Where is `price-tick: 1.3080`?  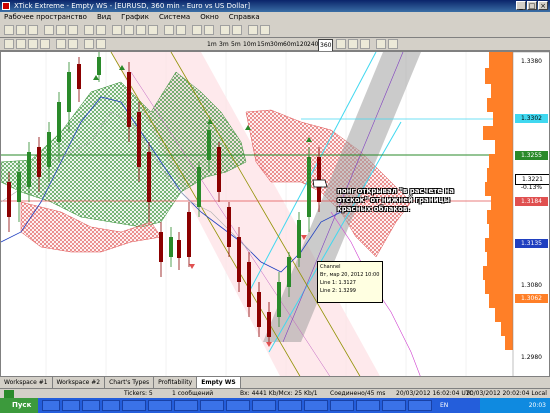 price-tick: 1.3080 is located at coordinates (531, 285).